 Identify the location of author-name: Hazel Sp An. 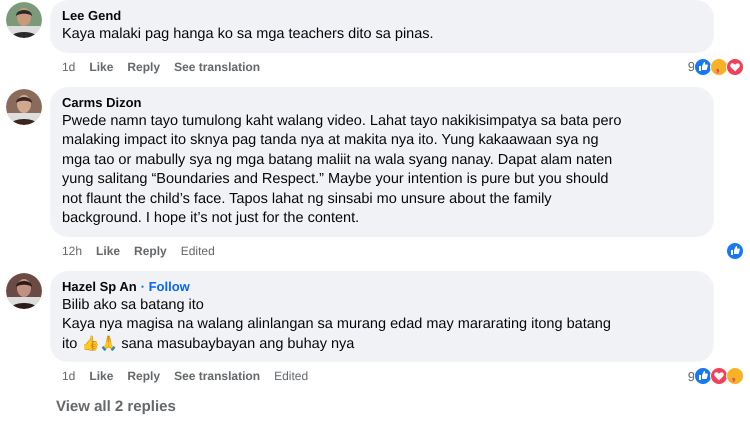
(99, 286).